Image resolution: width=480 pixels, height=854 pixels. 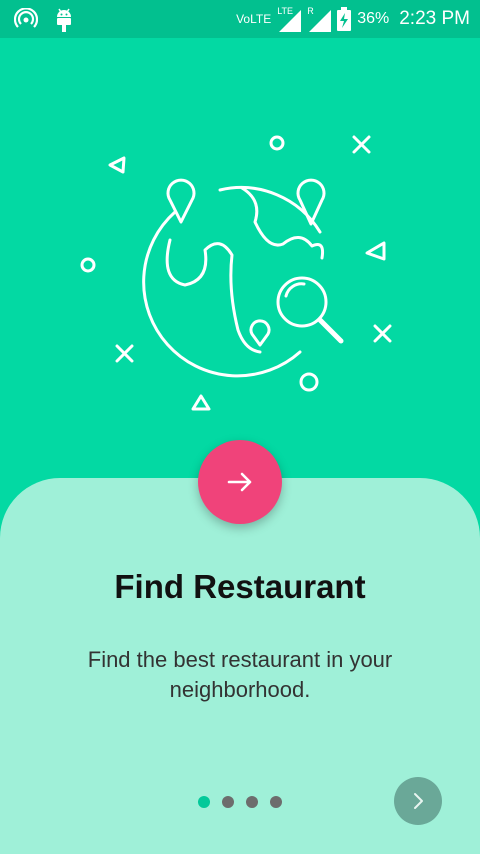 I want to click on status-bar: VoLTE LTE R 36% 2:23 PM, so click(x=240, y=19).